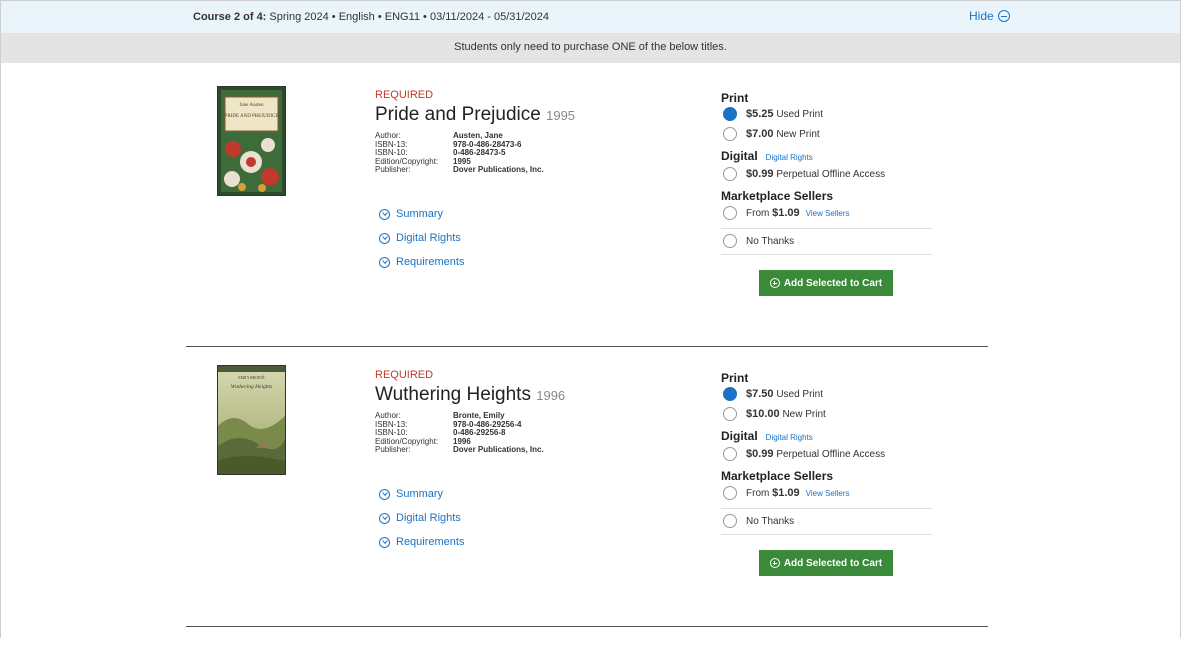 Image resolution: width=1181 pixels, height=645 pixels. I want to click on book-year: 1995, so click(561, 115).